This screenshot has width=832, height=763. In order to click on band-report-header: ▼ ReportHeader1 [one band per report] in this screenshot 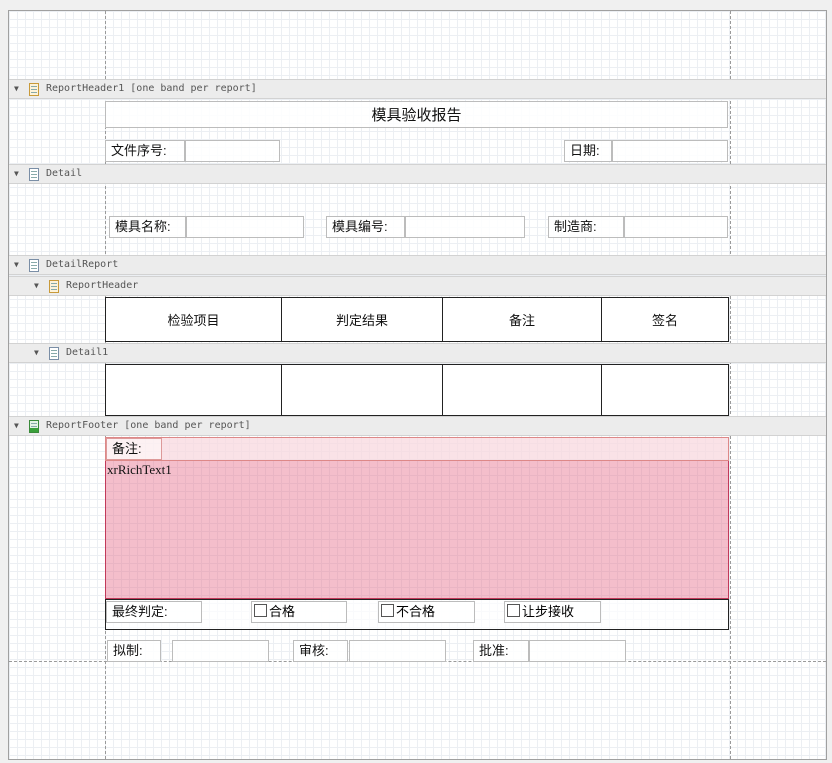, I will do `click(417, 89)`.